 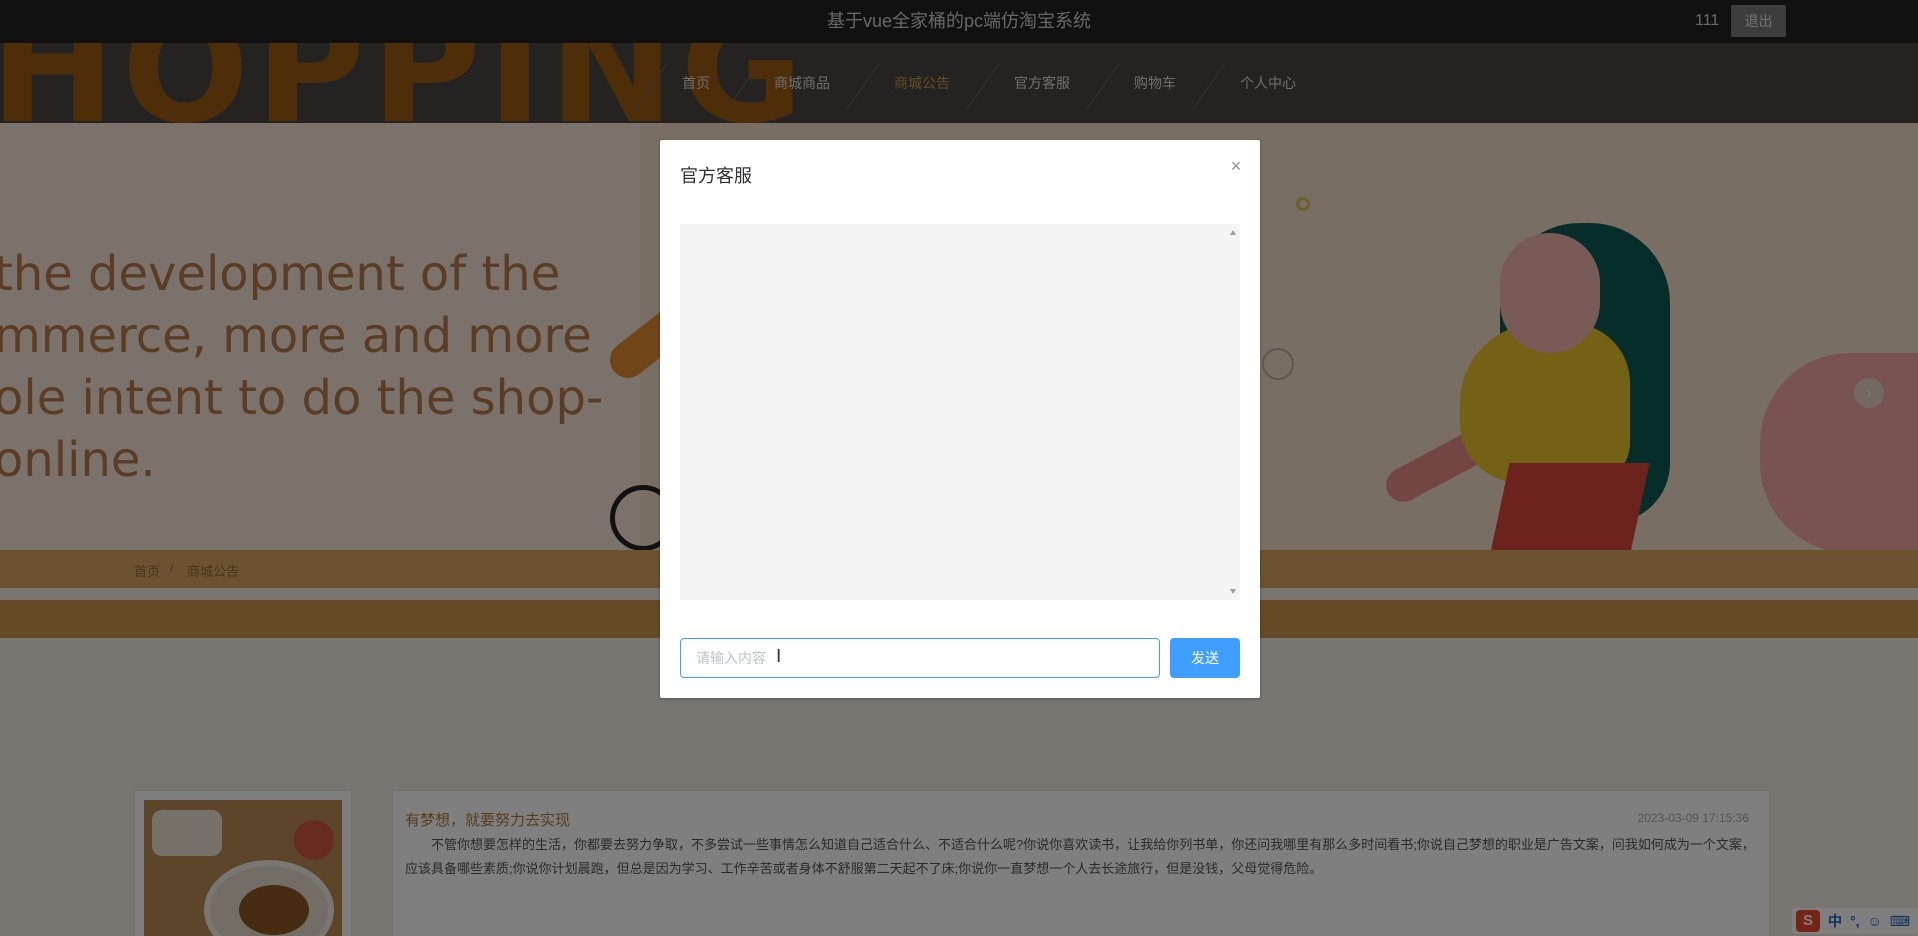 What do you see at coordinates (1233, 412) in the screenshot?
I see `chat-scrollbar` at bounding box center [1233, 412].